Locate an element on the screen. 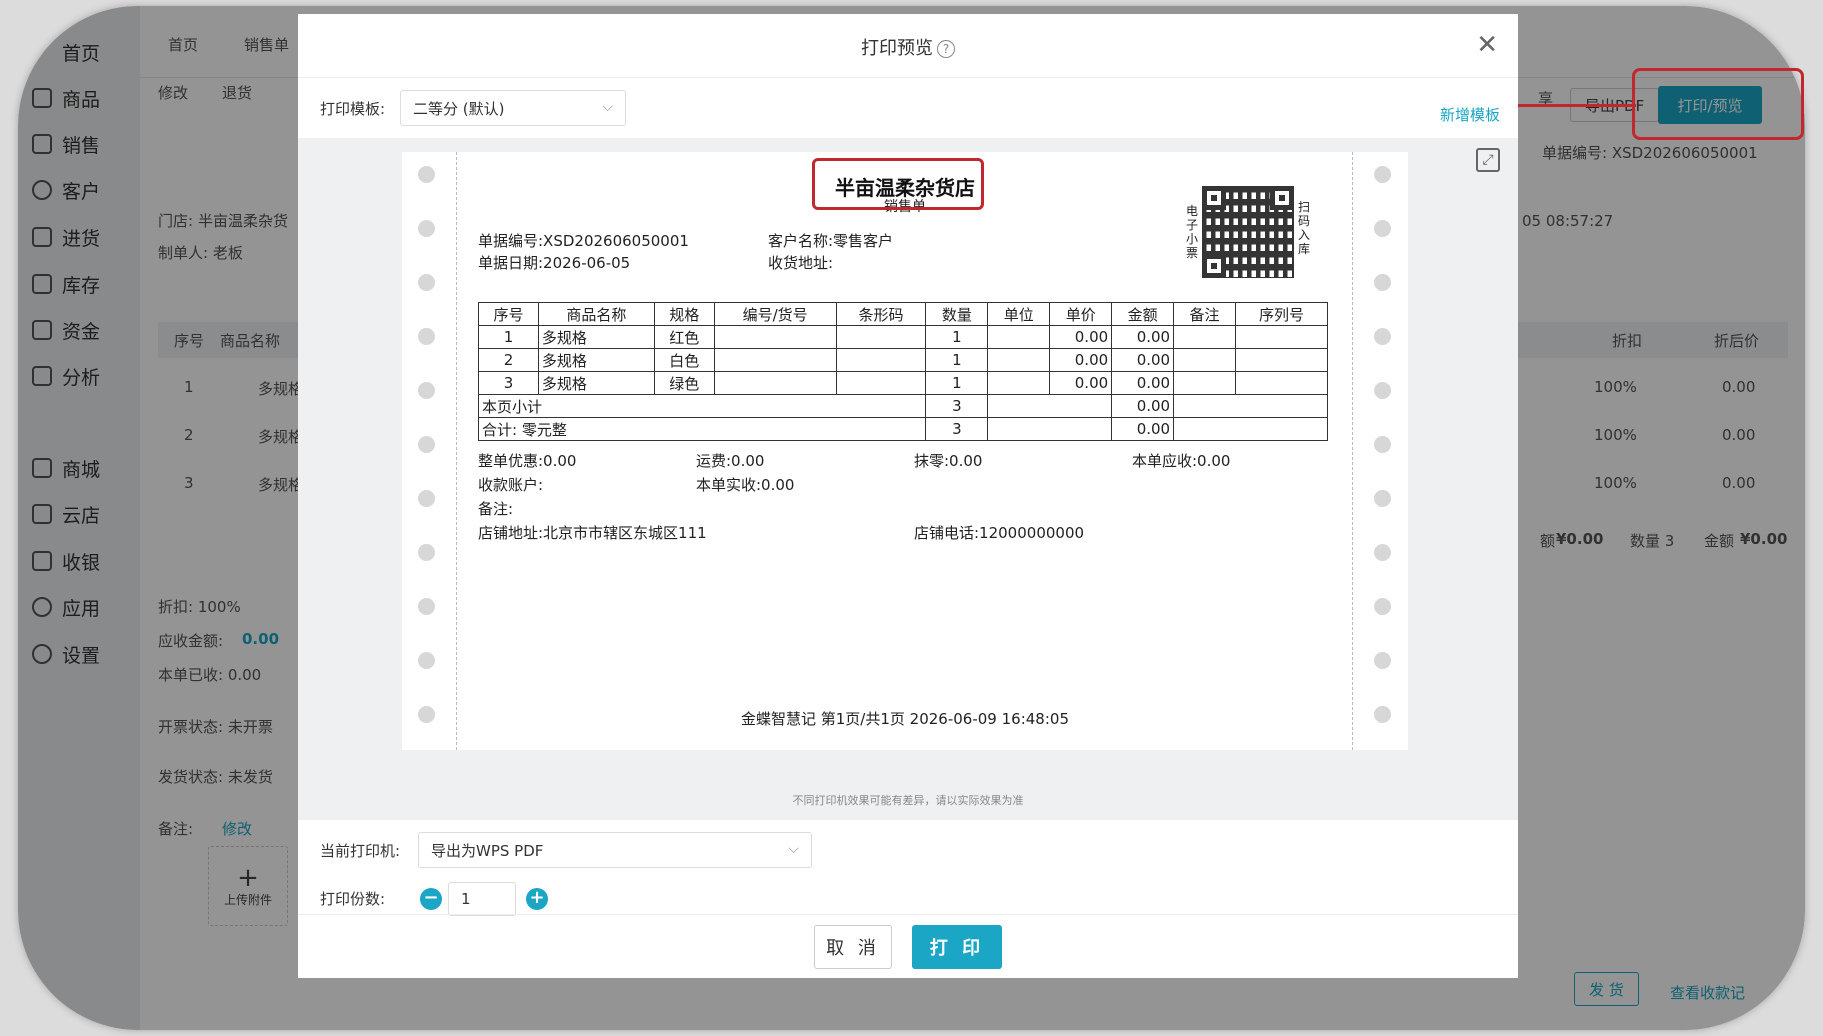  table-row: 1 多规格 红色 1 0.00 0.00 is located at coordinates (903, 337).